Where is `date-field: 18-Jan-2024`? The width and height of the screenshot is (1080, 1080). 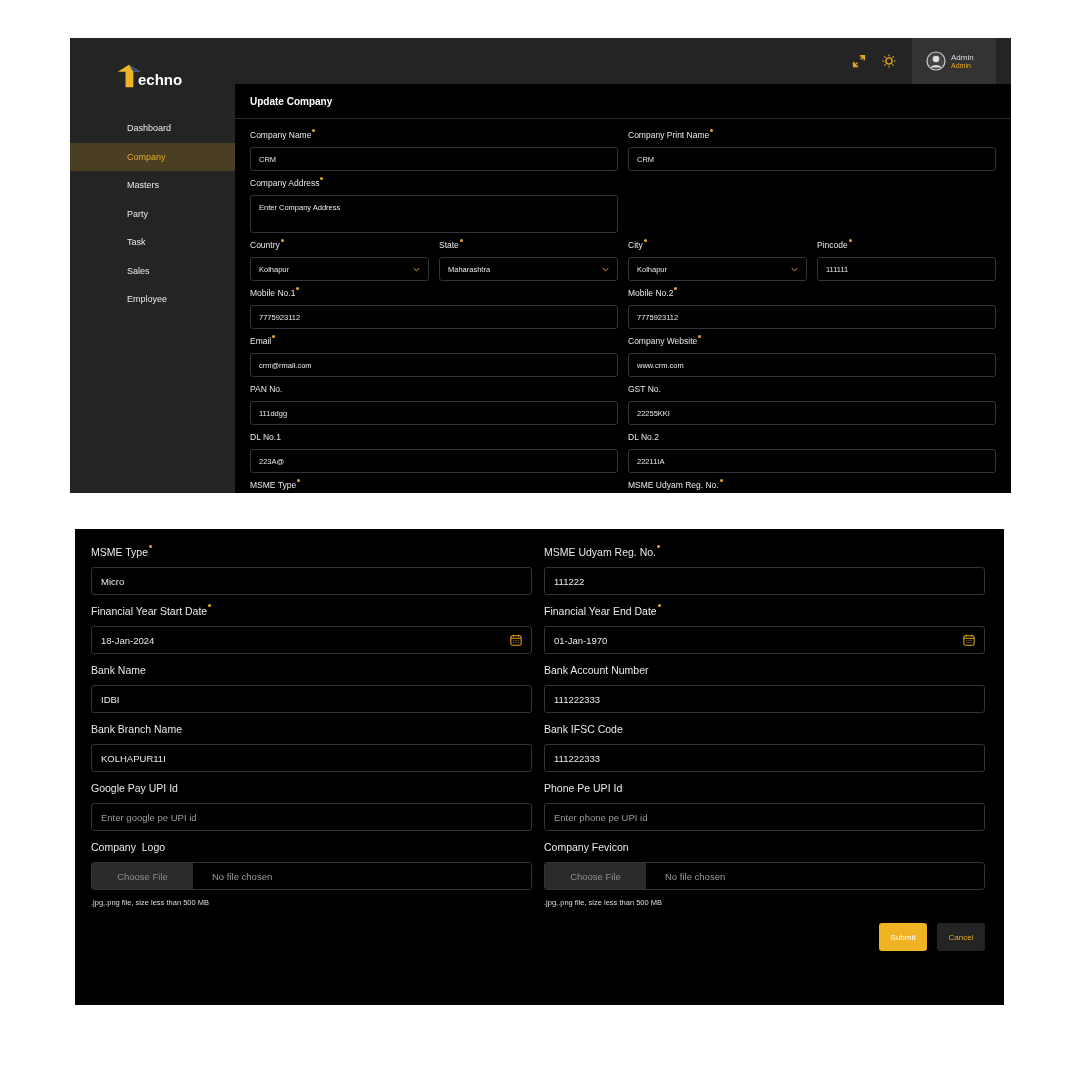
date-field: 18-Jan-2024 is located at coordinates (311, 640).